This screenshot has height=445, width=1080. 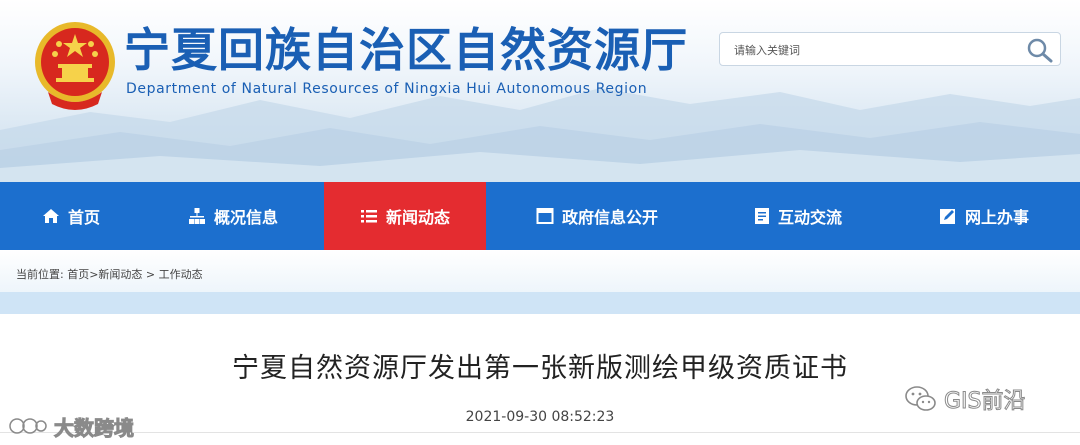 I want to click on nav-item-label: 首页, so click(x=83, y=217).